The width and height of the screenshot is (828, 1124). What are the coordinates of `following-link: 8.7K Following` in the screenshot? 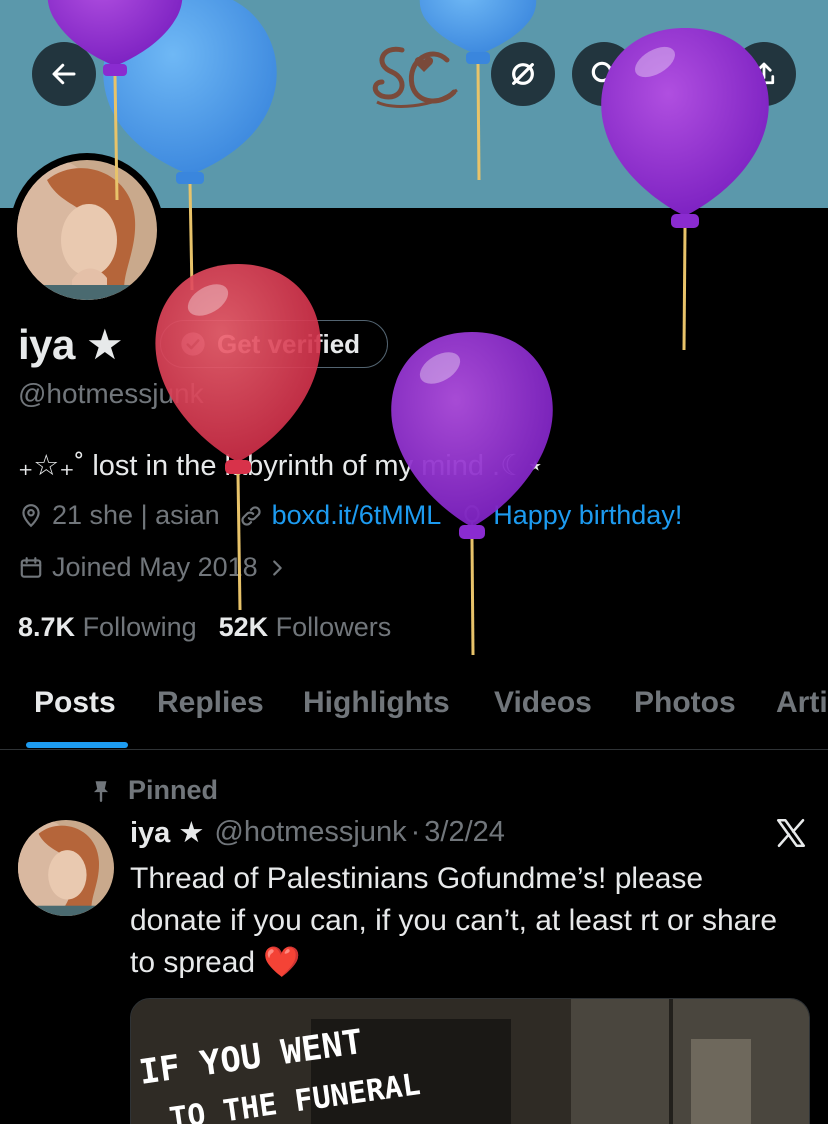 It's located at (107, 627).